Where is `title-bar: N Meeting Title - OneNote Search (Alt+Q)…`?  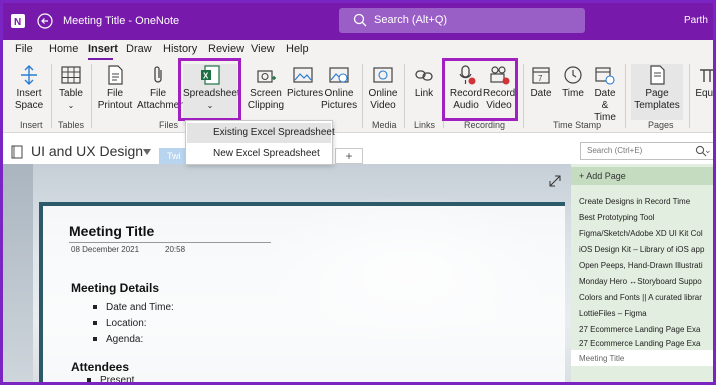
title-bar: N Meeting Title - OneNote Search (Alt+Q)… is located at coordinates (358, 21).